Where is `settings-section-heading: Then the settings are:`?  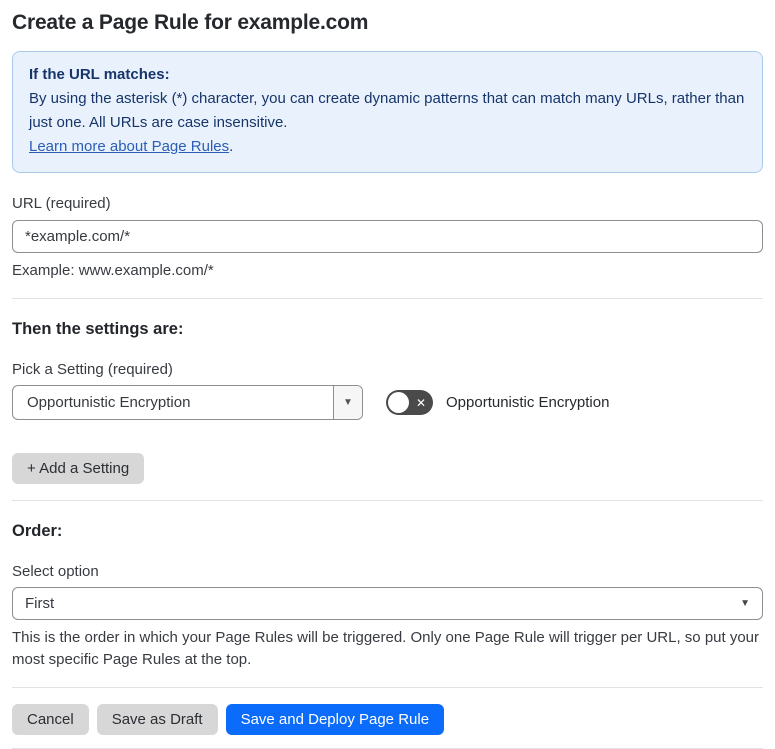 settings-section-heading: Then the settings are: is located at coordinates (98, 329).